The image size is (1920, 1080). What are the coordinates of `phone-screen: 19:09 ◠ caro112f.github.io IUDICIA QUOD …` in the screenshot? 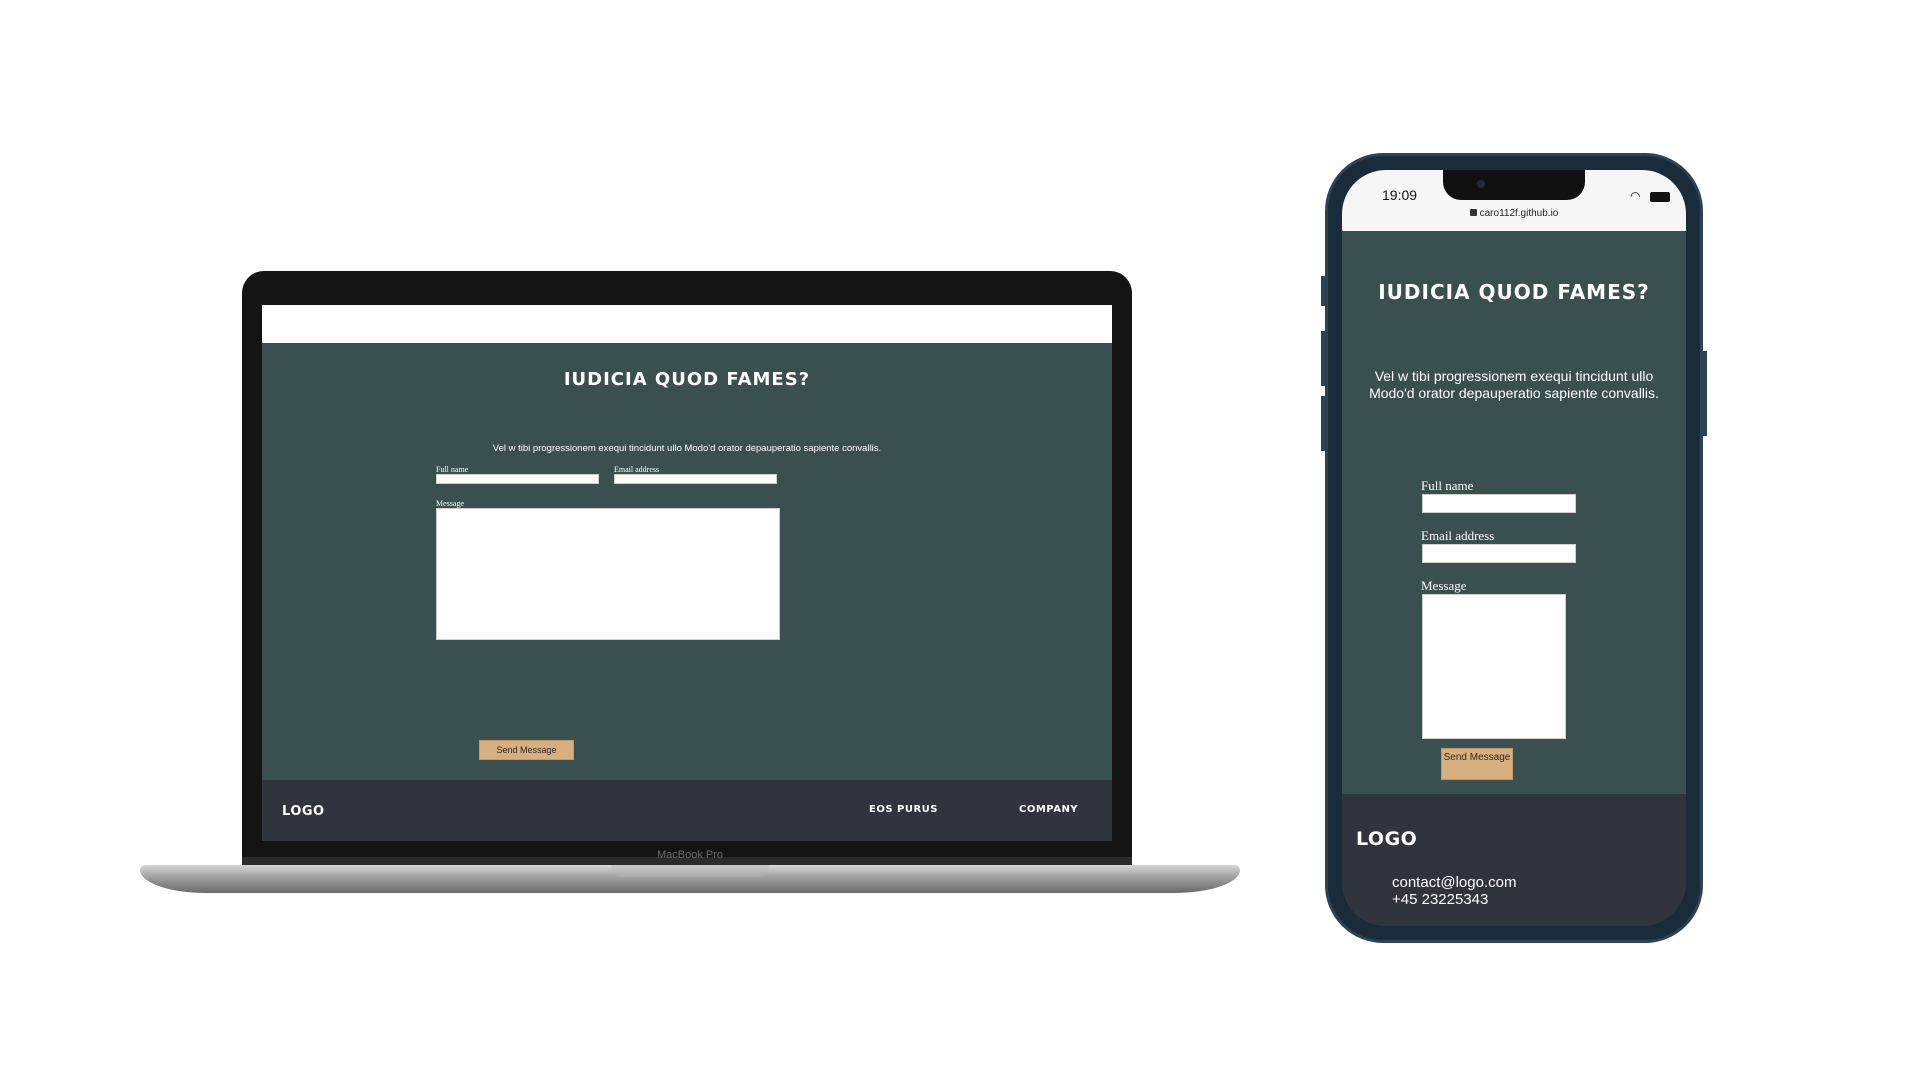 It's located at (1514, 548).